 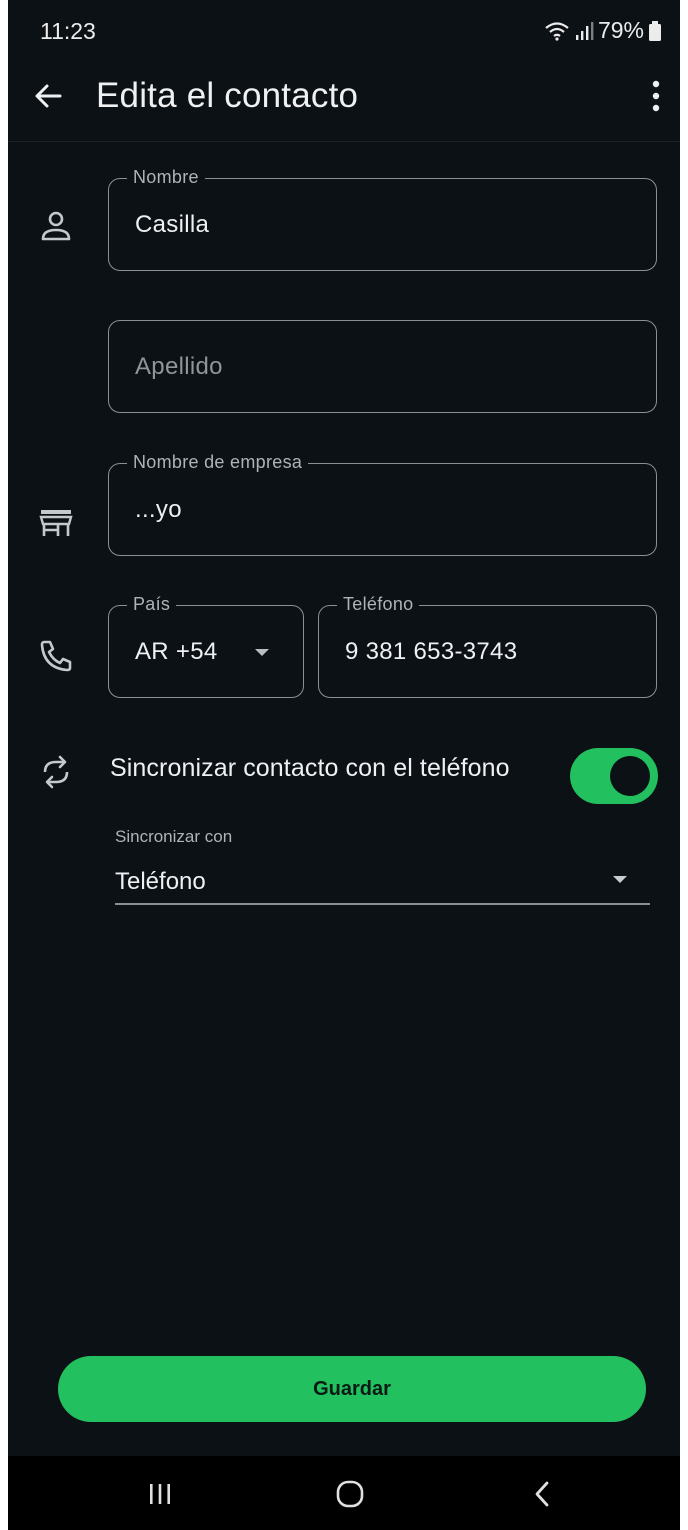 What do you see at coordinates (382, 904) in the screenshot?
I see `select-underline` at bounding box center [382, 904].